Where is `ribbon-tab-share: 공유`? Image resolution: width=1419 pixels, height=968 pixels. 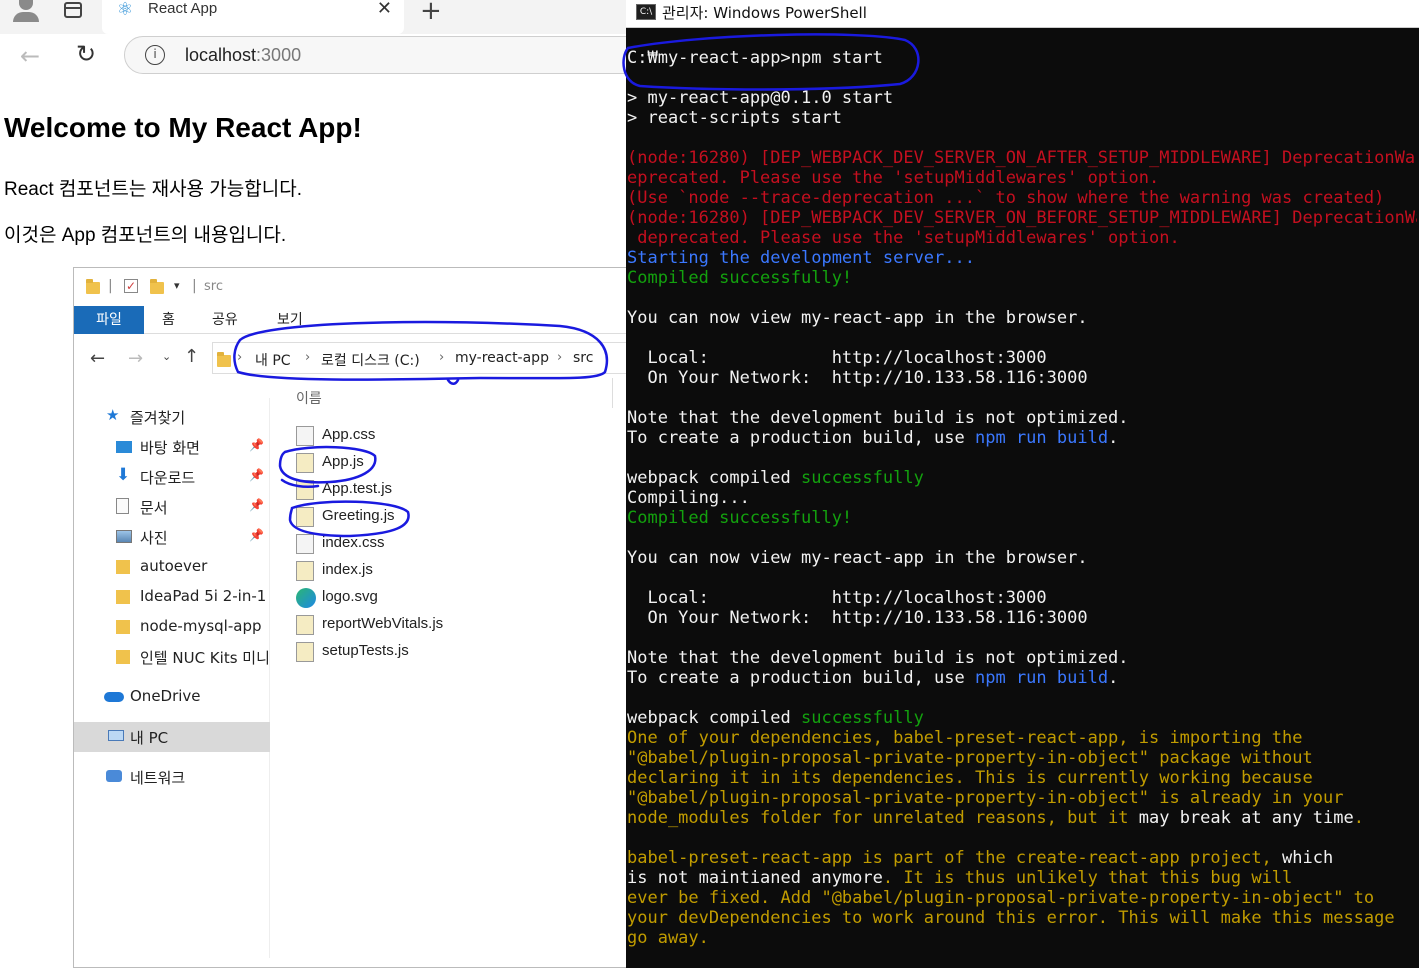 ribbon-tab-share: 공유 is located at coordinates (225, 320).